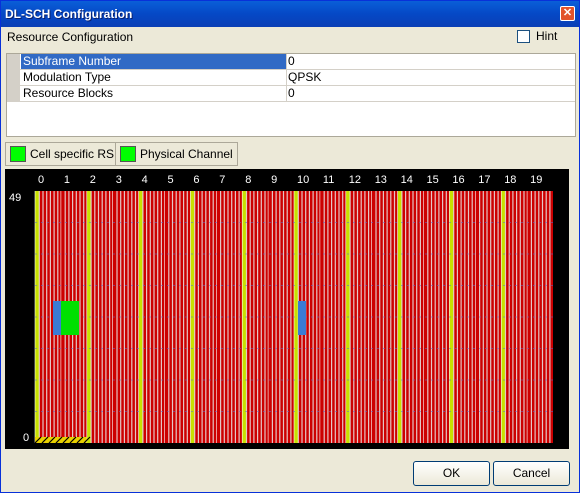 The image size is (580, 493). I want to click on column-label: 12, so click(355, 180).